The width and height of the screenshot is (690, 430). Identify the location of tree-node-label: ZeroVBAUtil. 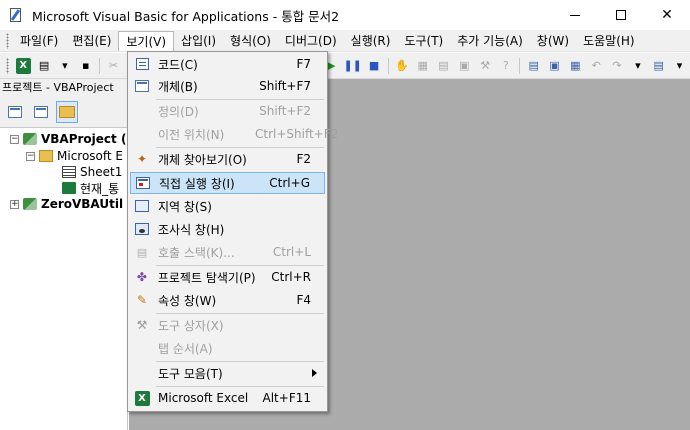
(82, 204).